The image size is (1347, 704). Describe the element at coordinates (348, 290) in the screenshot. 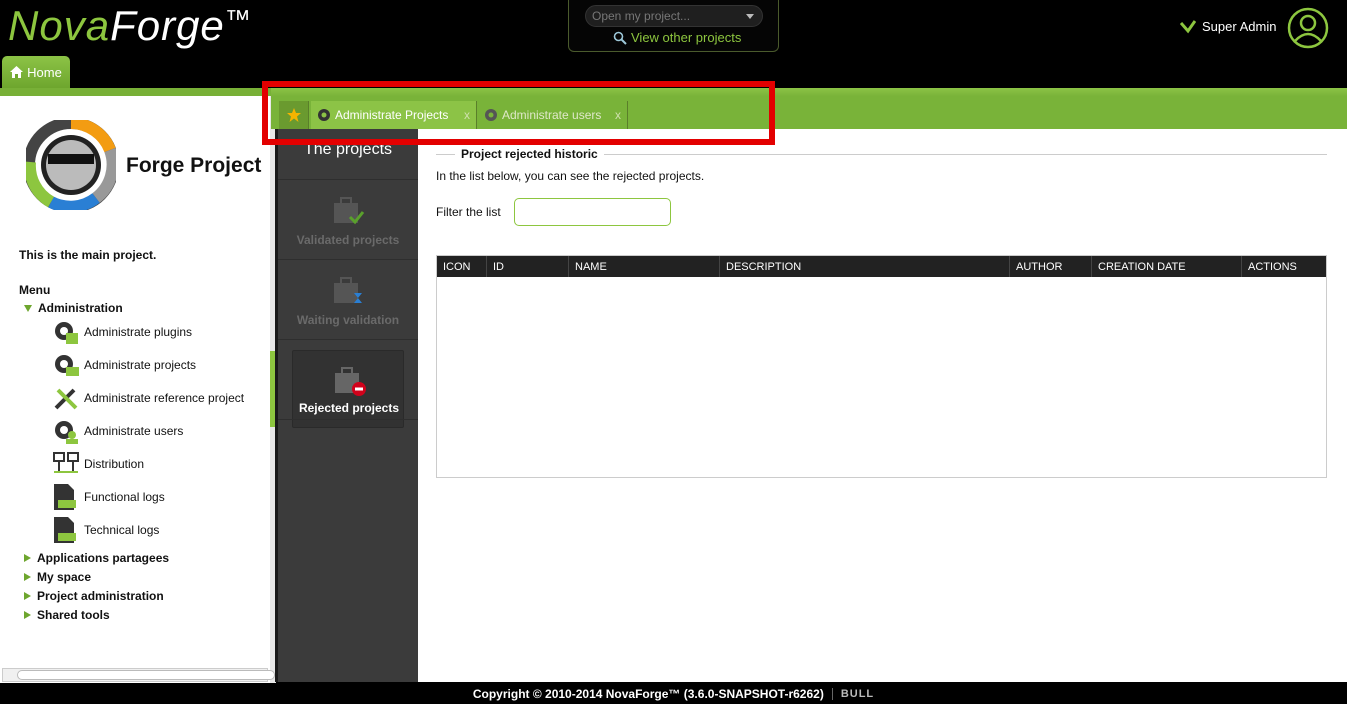

I see `briefcase-hourglass-icon` at that location.